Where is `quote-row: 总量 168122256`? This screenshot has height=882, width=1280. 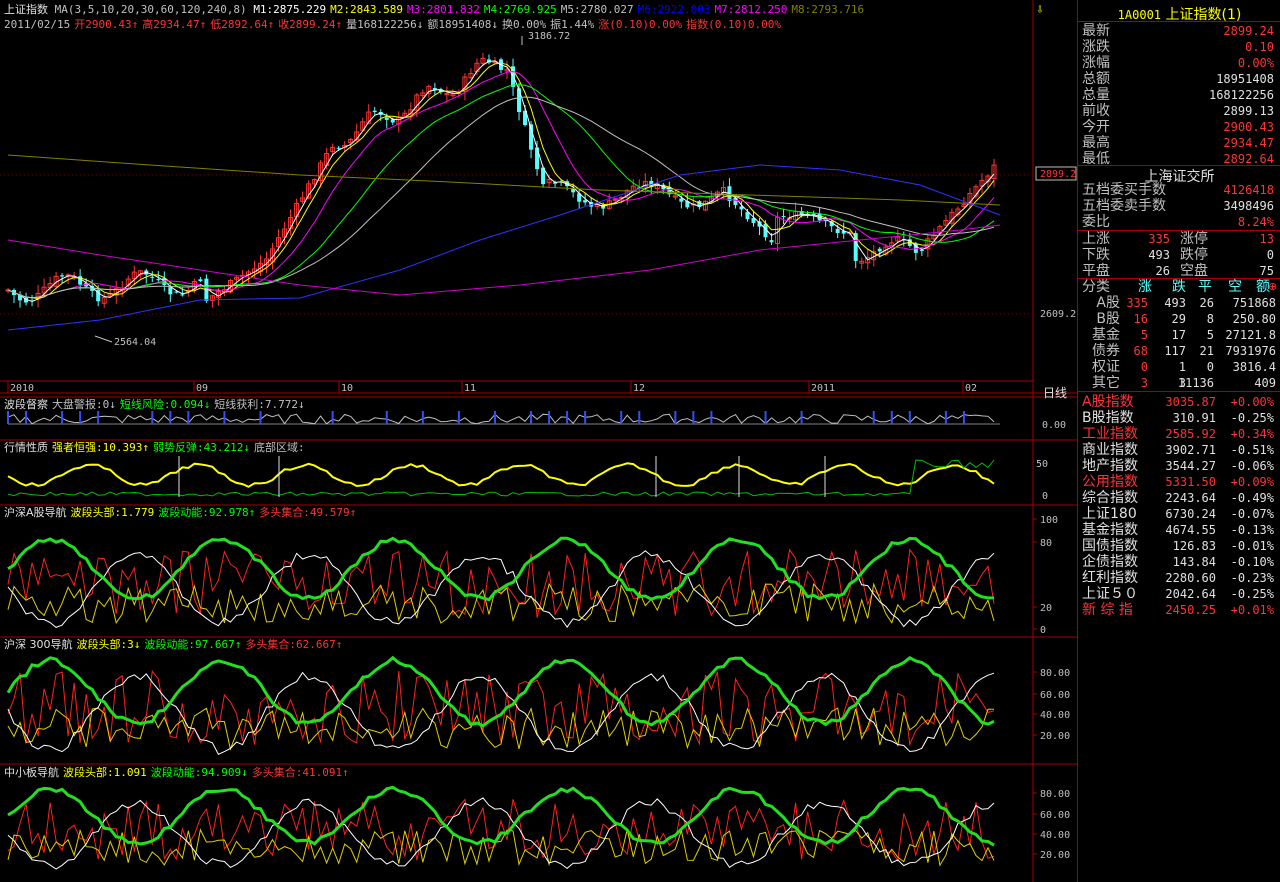
quote-row: 总量 168122256 is located at coordinates (1179, 95).